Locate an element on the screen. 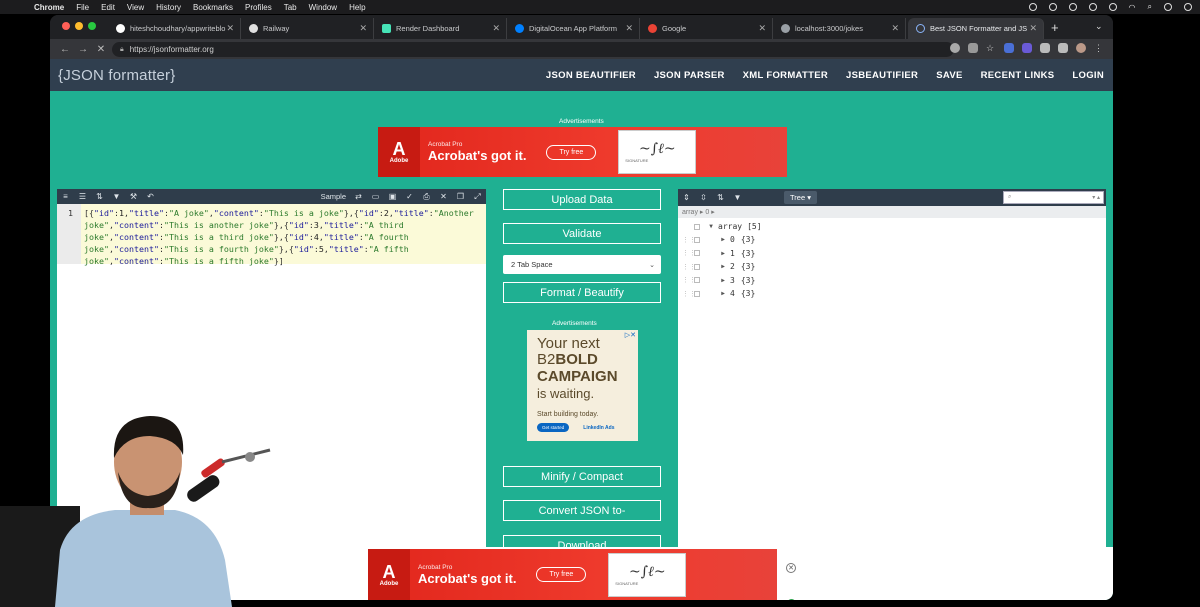  control-center-icon is located at coordinates (1168, 7).